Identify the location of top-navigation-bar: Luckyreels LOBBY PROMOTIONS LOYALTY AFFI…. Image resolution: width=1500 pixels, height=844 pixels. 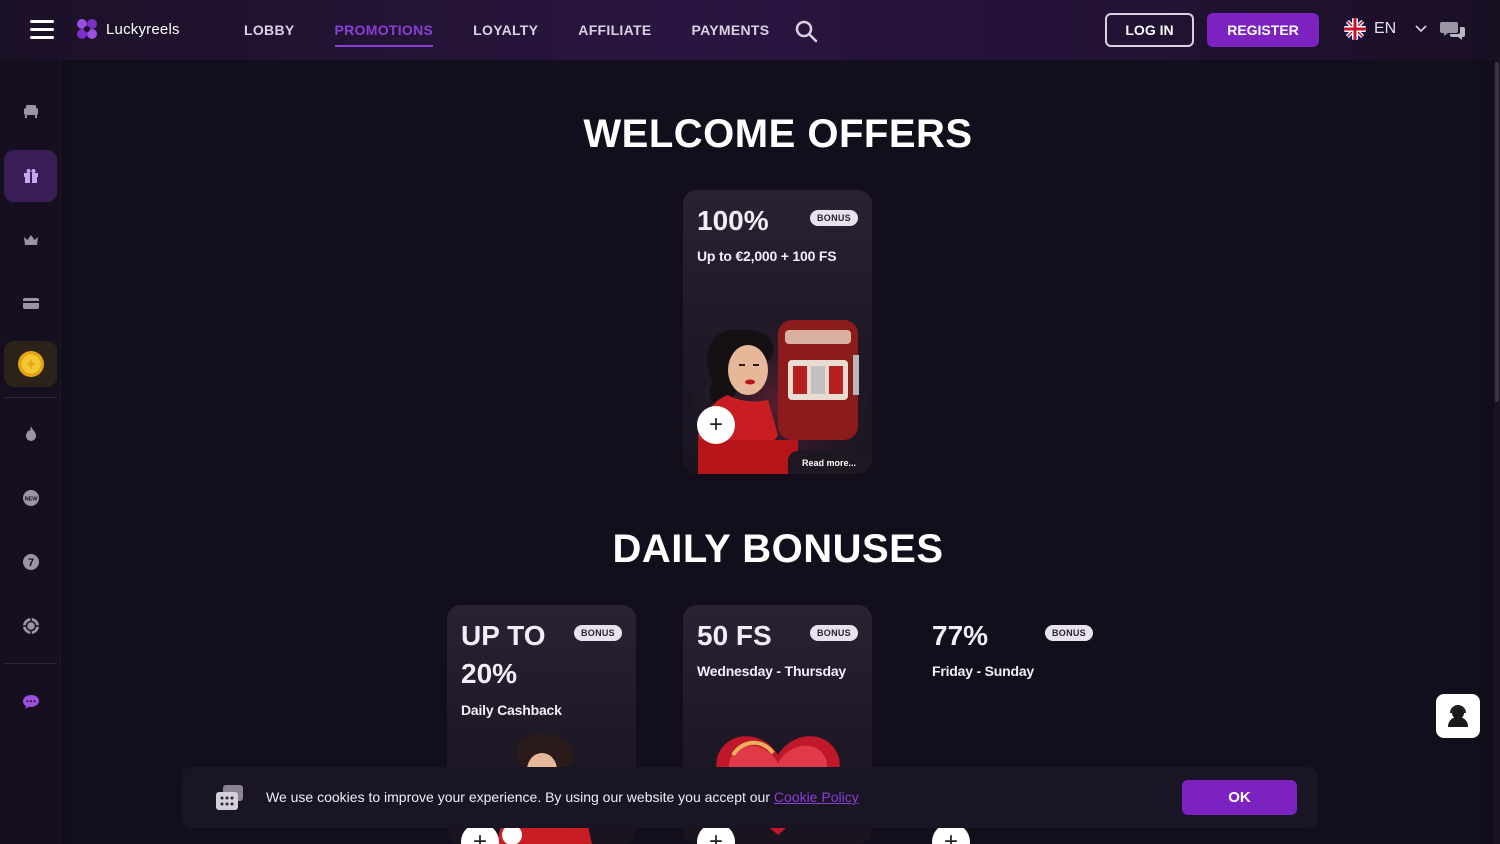
(750, 30).